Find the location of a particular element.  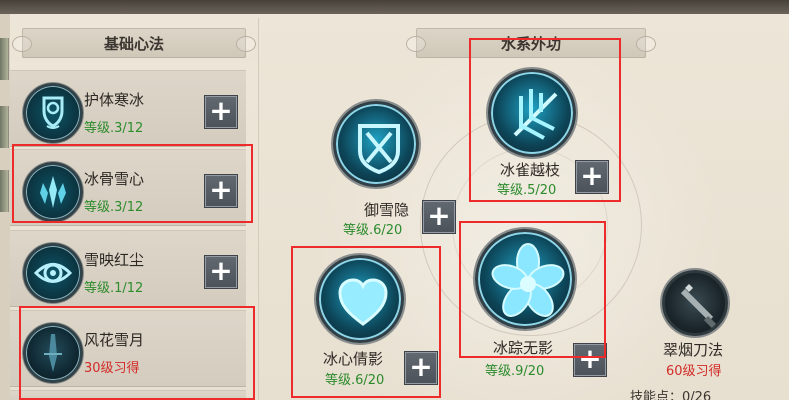

eye-icon is located at coordinates (53, 273).